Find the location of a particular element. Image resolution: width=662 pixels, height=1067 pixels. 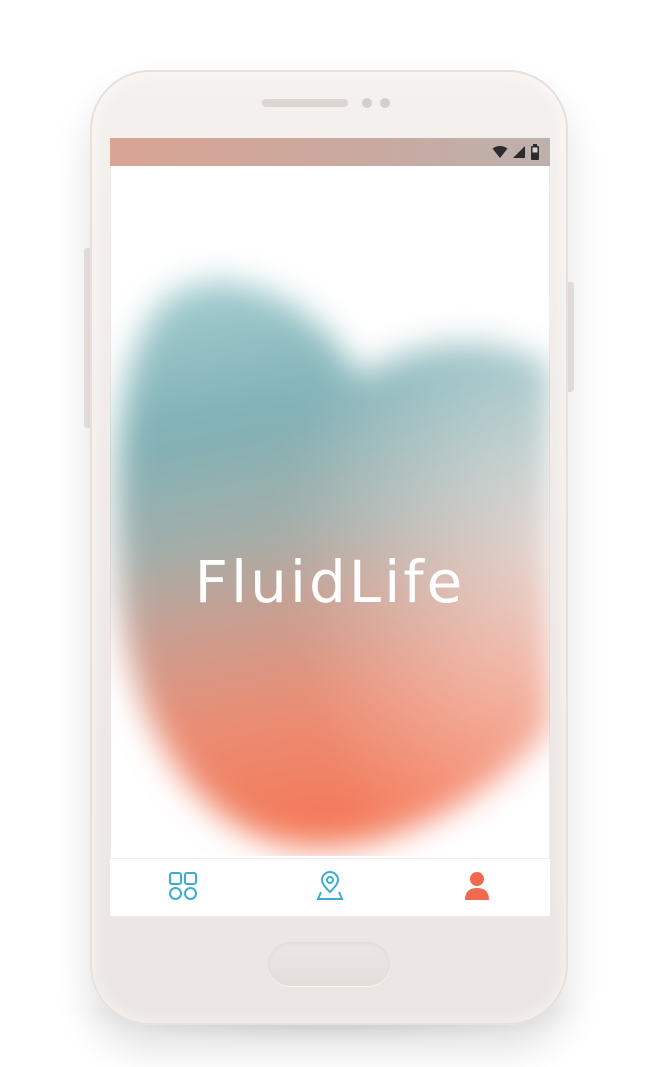

cellular-signal-icon is located at coordinates (519, 152).